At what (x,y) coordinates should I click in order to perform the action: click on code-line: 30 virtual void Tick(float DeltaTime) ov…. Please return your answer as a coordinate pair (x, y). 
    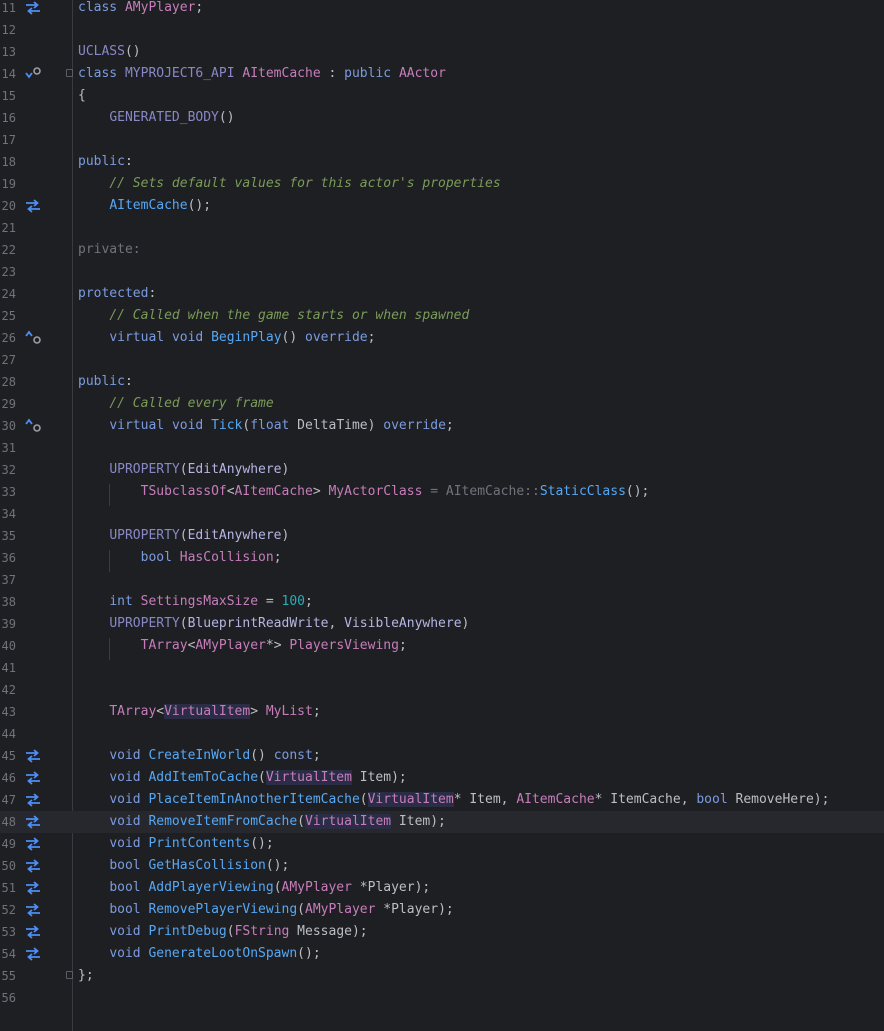
    Looking at the image, I should click on (442, 426).